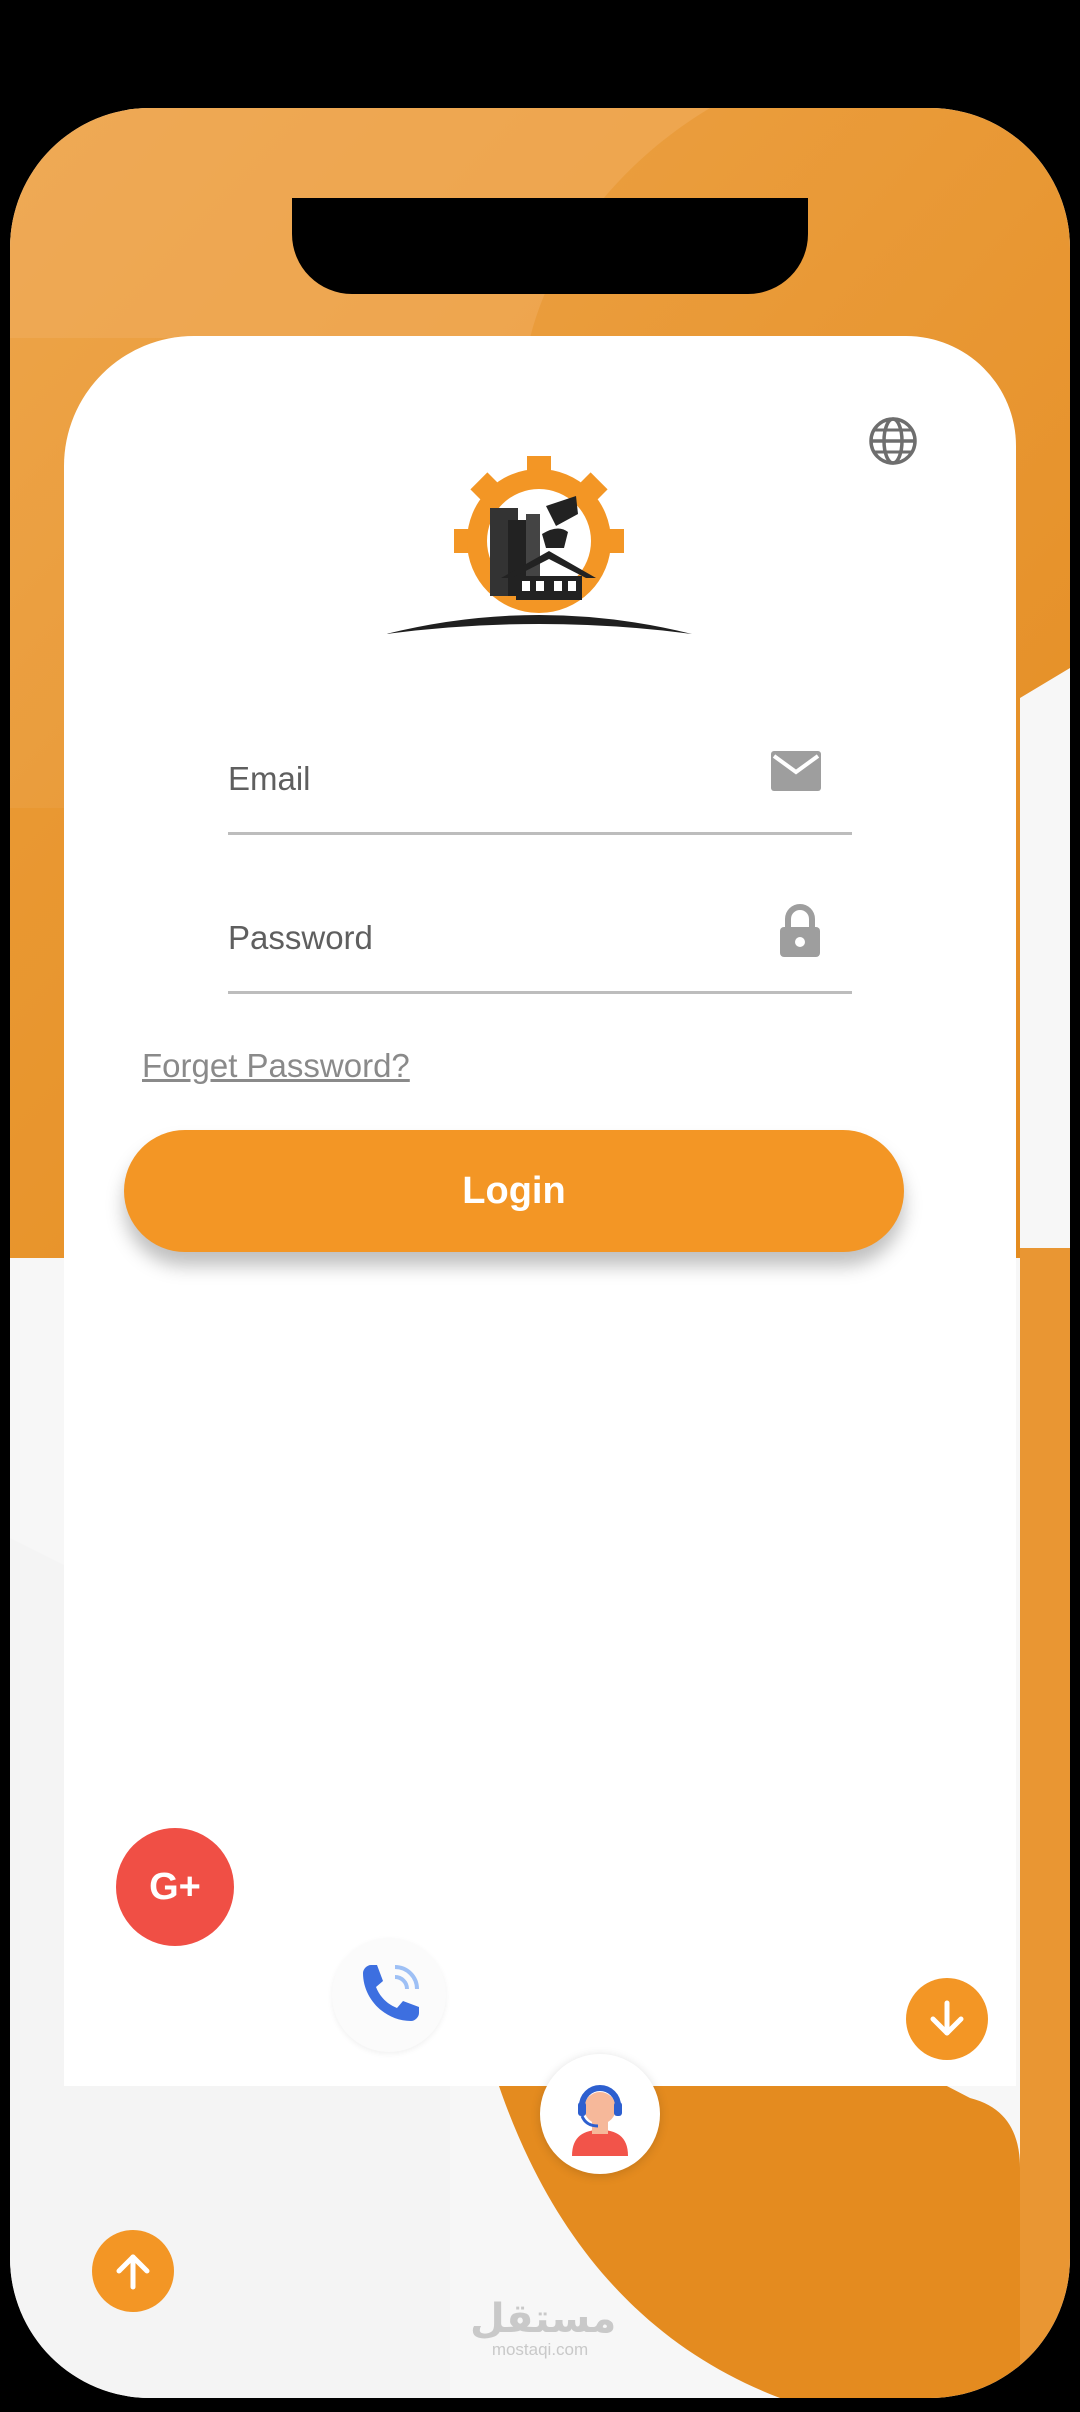  What do you see at coordinates (540, 2349) in the screenshot?
I see `watermark-latin: mostaqi.com` at bounding box center [540, 2349].